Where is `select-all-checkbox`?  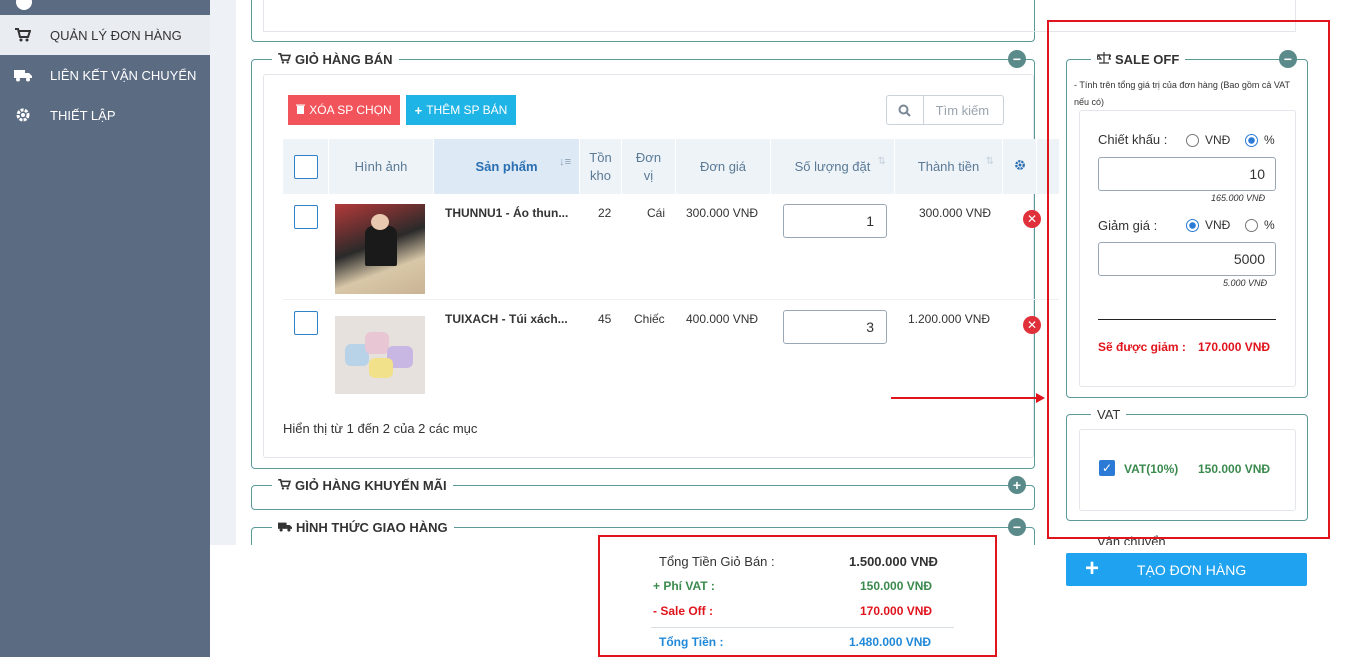 select-all-checkbox is located at coordinates (305, 166).